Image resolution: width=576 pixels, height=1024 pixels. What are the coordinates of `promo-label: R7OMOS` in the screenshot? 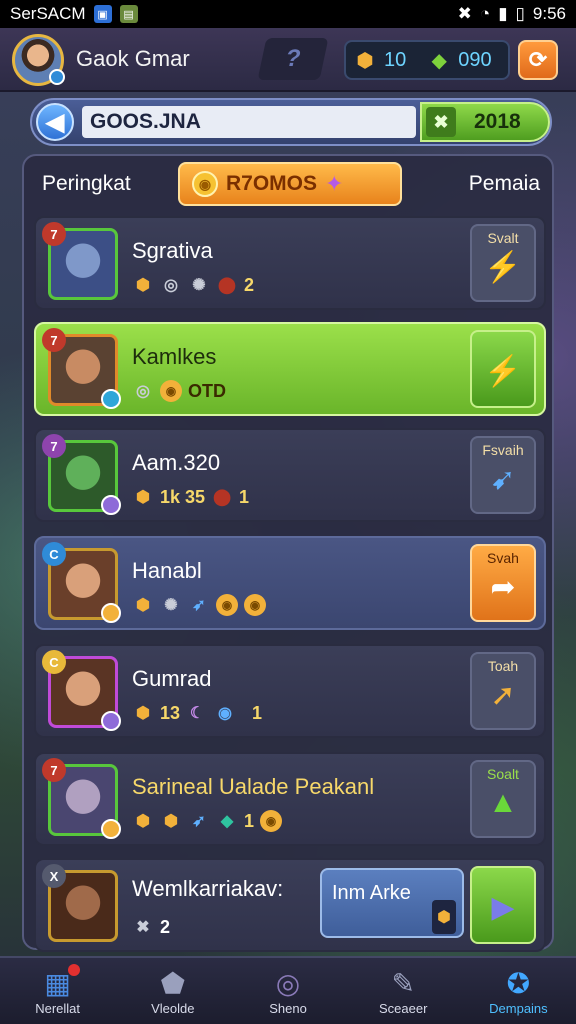 It's located at (272, 183).